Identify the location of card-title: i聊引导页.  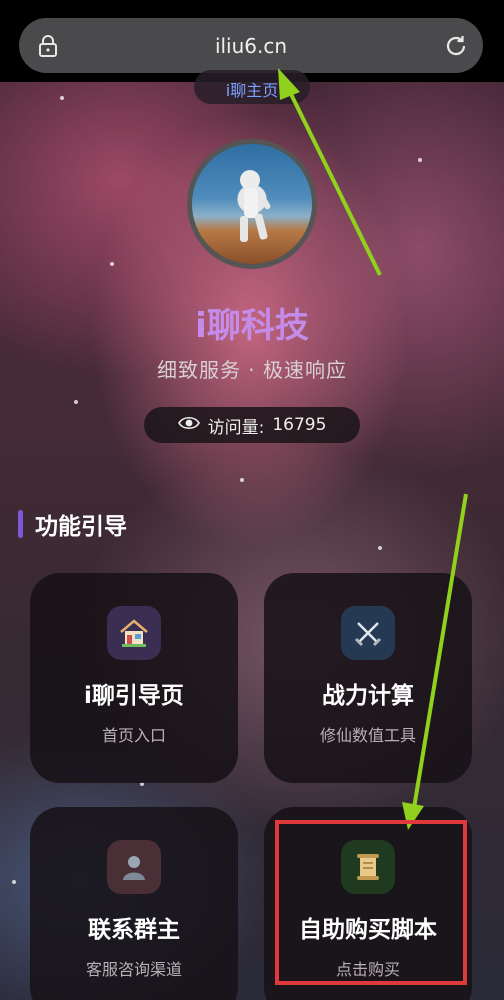
(134, 696).